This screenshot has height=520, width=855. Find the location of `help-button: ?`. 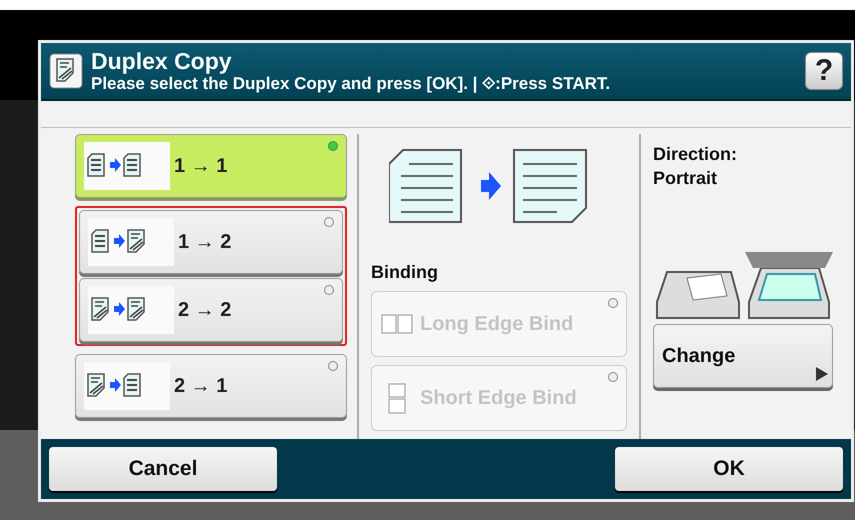

help-button: ? is located at coordinates (824, 71).